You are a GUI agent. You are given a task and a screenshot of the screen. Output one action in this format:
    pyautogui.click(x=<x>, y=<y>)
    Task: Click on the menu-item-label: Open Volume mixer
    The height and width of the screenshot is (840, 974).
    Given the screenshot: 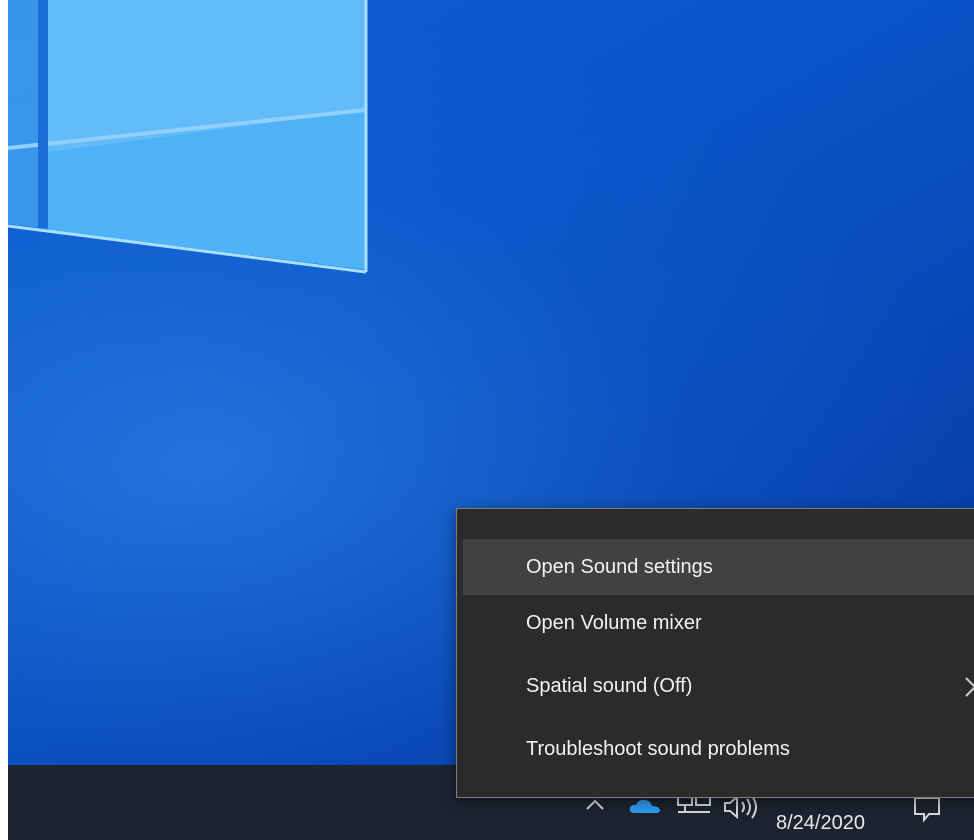 What is the action you would take?
    pyautogui.click(x=614, y=623)
    